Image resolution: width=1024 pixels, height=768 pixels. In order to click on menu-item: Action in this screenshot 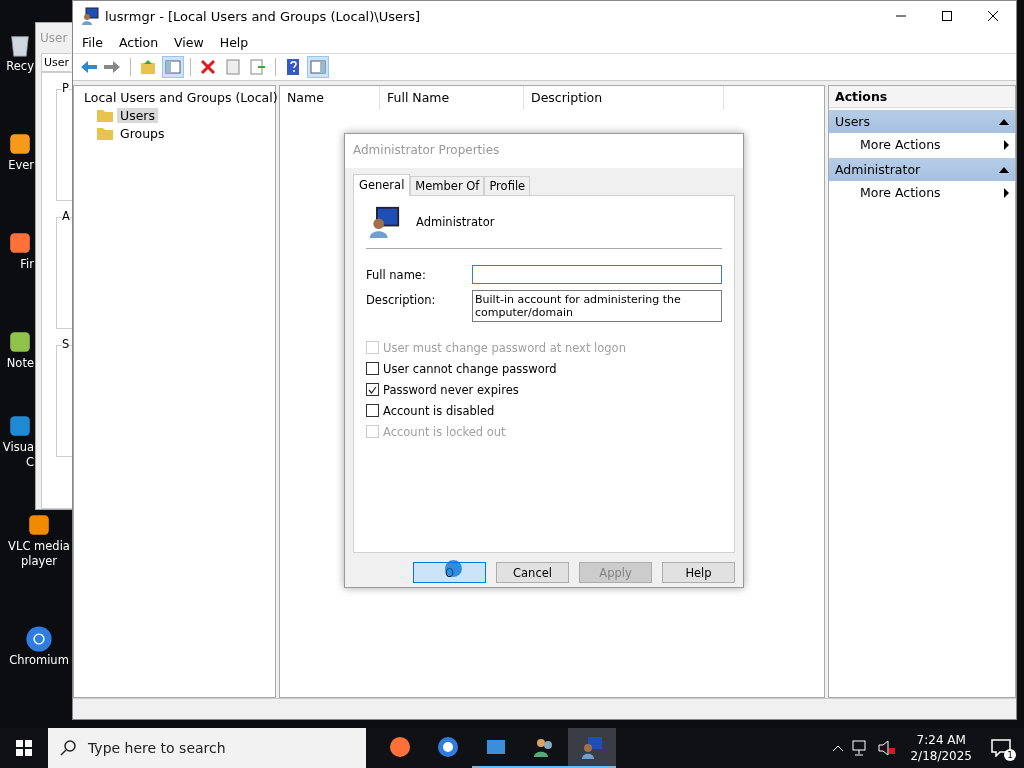, I will do `click(138, 42)`.